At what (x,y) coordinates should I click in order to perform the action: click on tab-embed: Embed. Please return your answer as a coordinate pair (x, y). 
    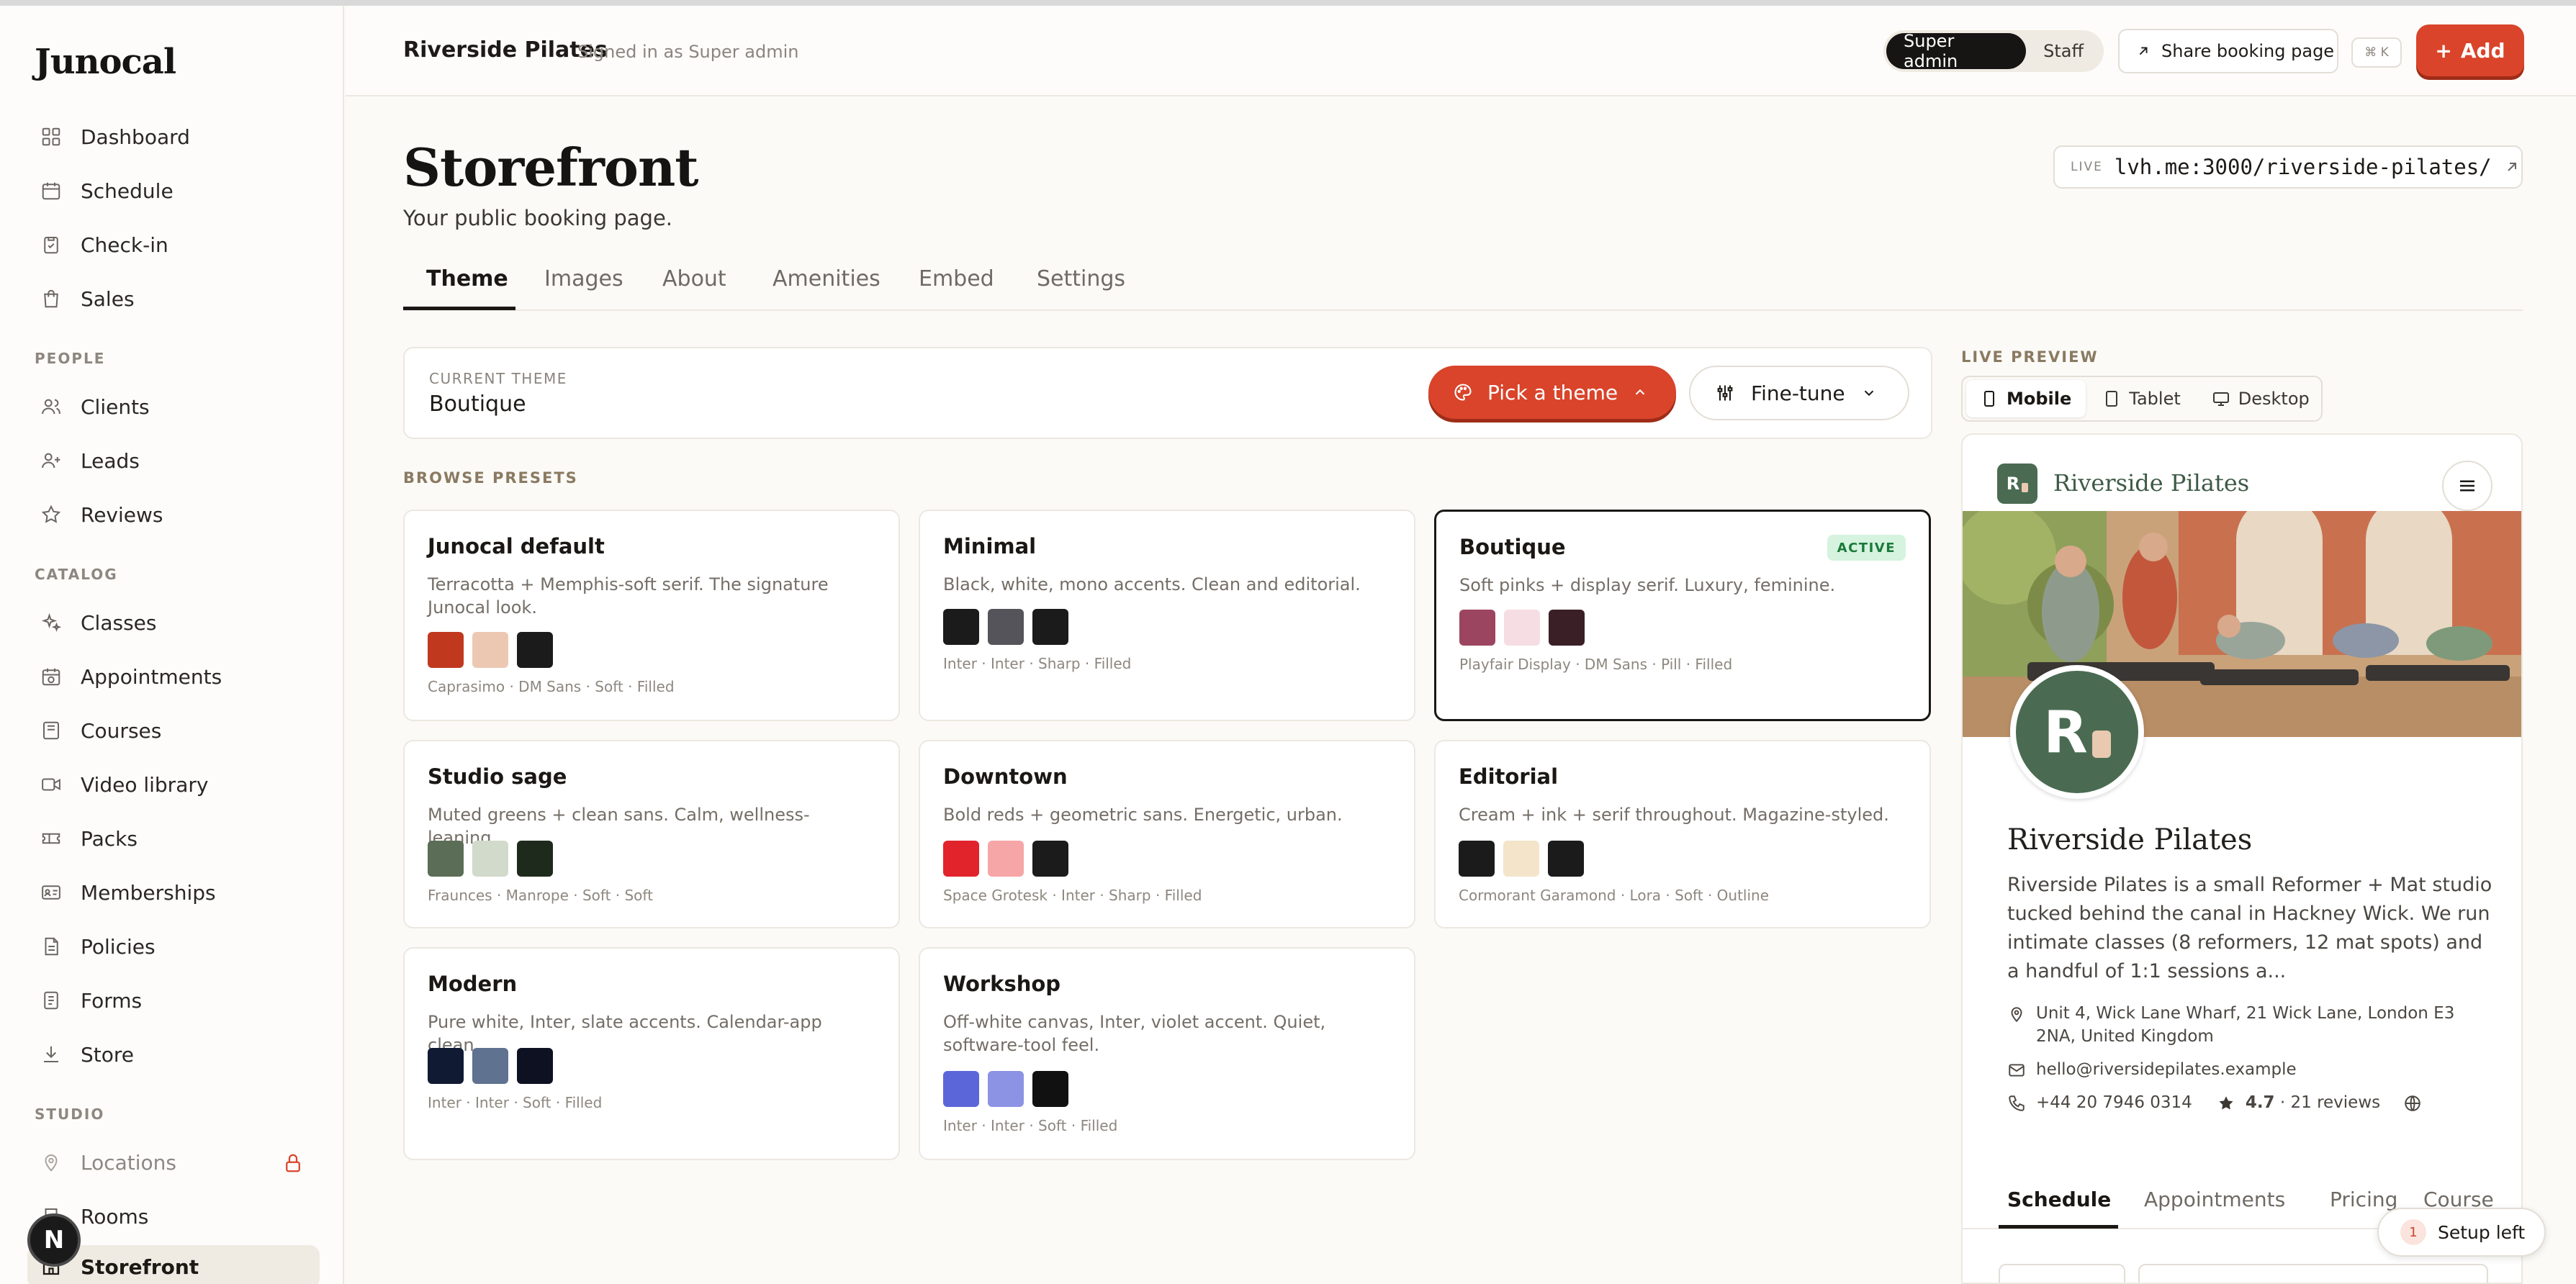
    Looking at the image, I should click on (956, 278).